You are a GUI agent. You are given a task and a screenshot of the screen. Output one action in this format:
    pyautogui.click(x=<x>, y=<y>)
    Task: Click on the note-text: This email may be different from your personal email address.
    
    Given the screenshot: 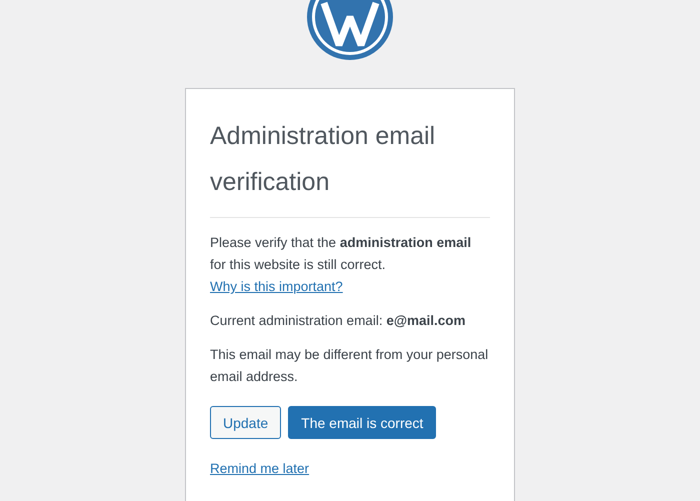 What is the action you would take?
    pyautogui.click(x=350, y=366)
    